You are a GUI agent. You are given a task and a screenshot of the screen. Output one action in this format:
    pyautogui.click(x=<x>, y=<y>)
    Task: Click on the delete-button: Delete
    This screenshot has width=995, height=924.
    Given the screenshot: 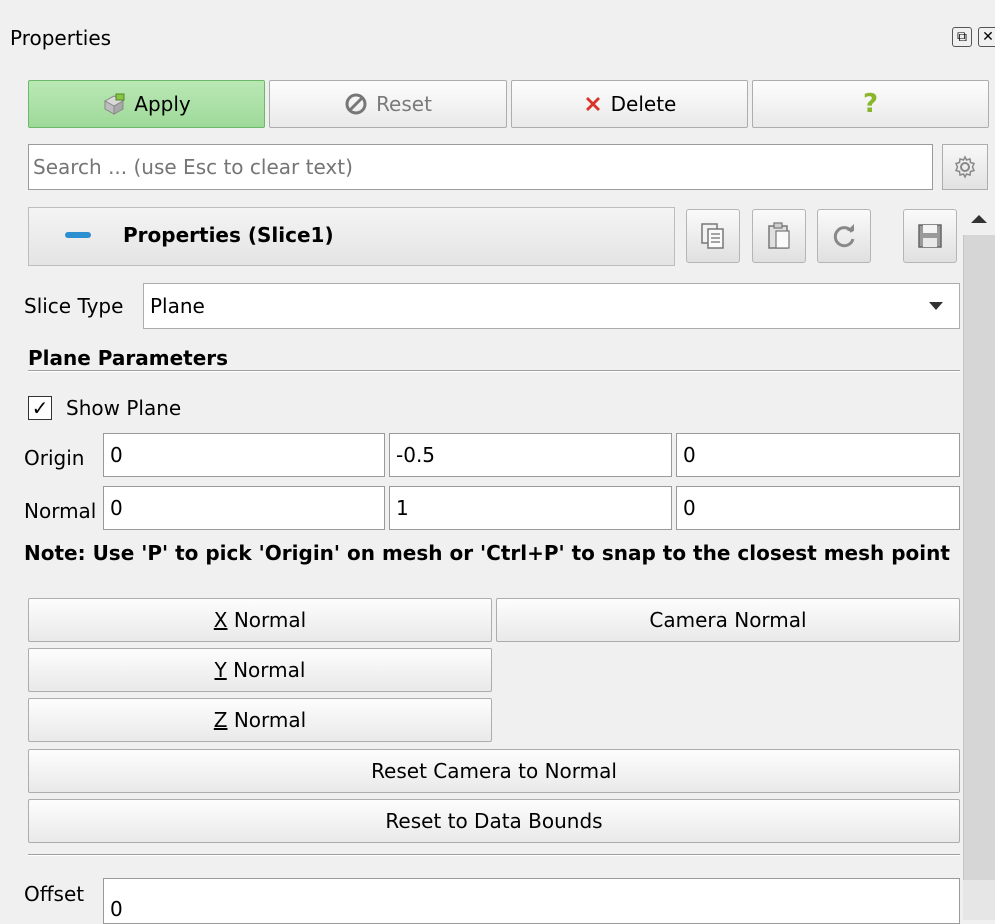 What is the action you would take?
    pyautogui.click(x=629, y=104)
    